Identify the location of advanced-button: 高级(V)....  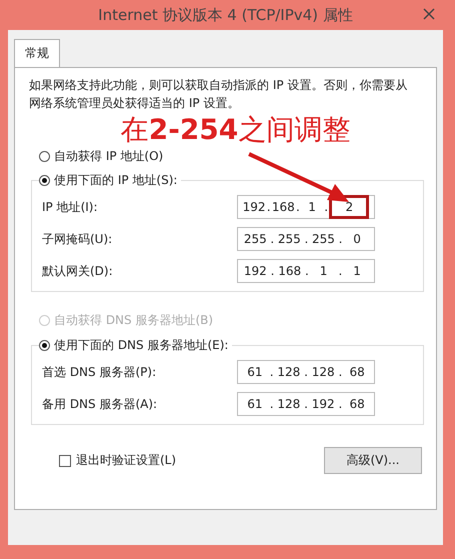
(373, 460).